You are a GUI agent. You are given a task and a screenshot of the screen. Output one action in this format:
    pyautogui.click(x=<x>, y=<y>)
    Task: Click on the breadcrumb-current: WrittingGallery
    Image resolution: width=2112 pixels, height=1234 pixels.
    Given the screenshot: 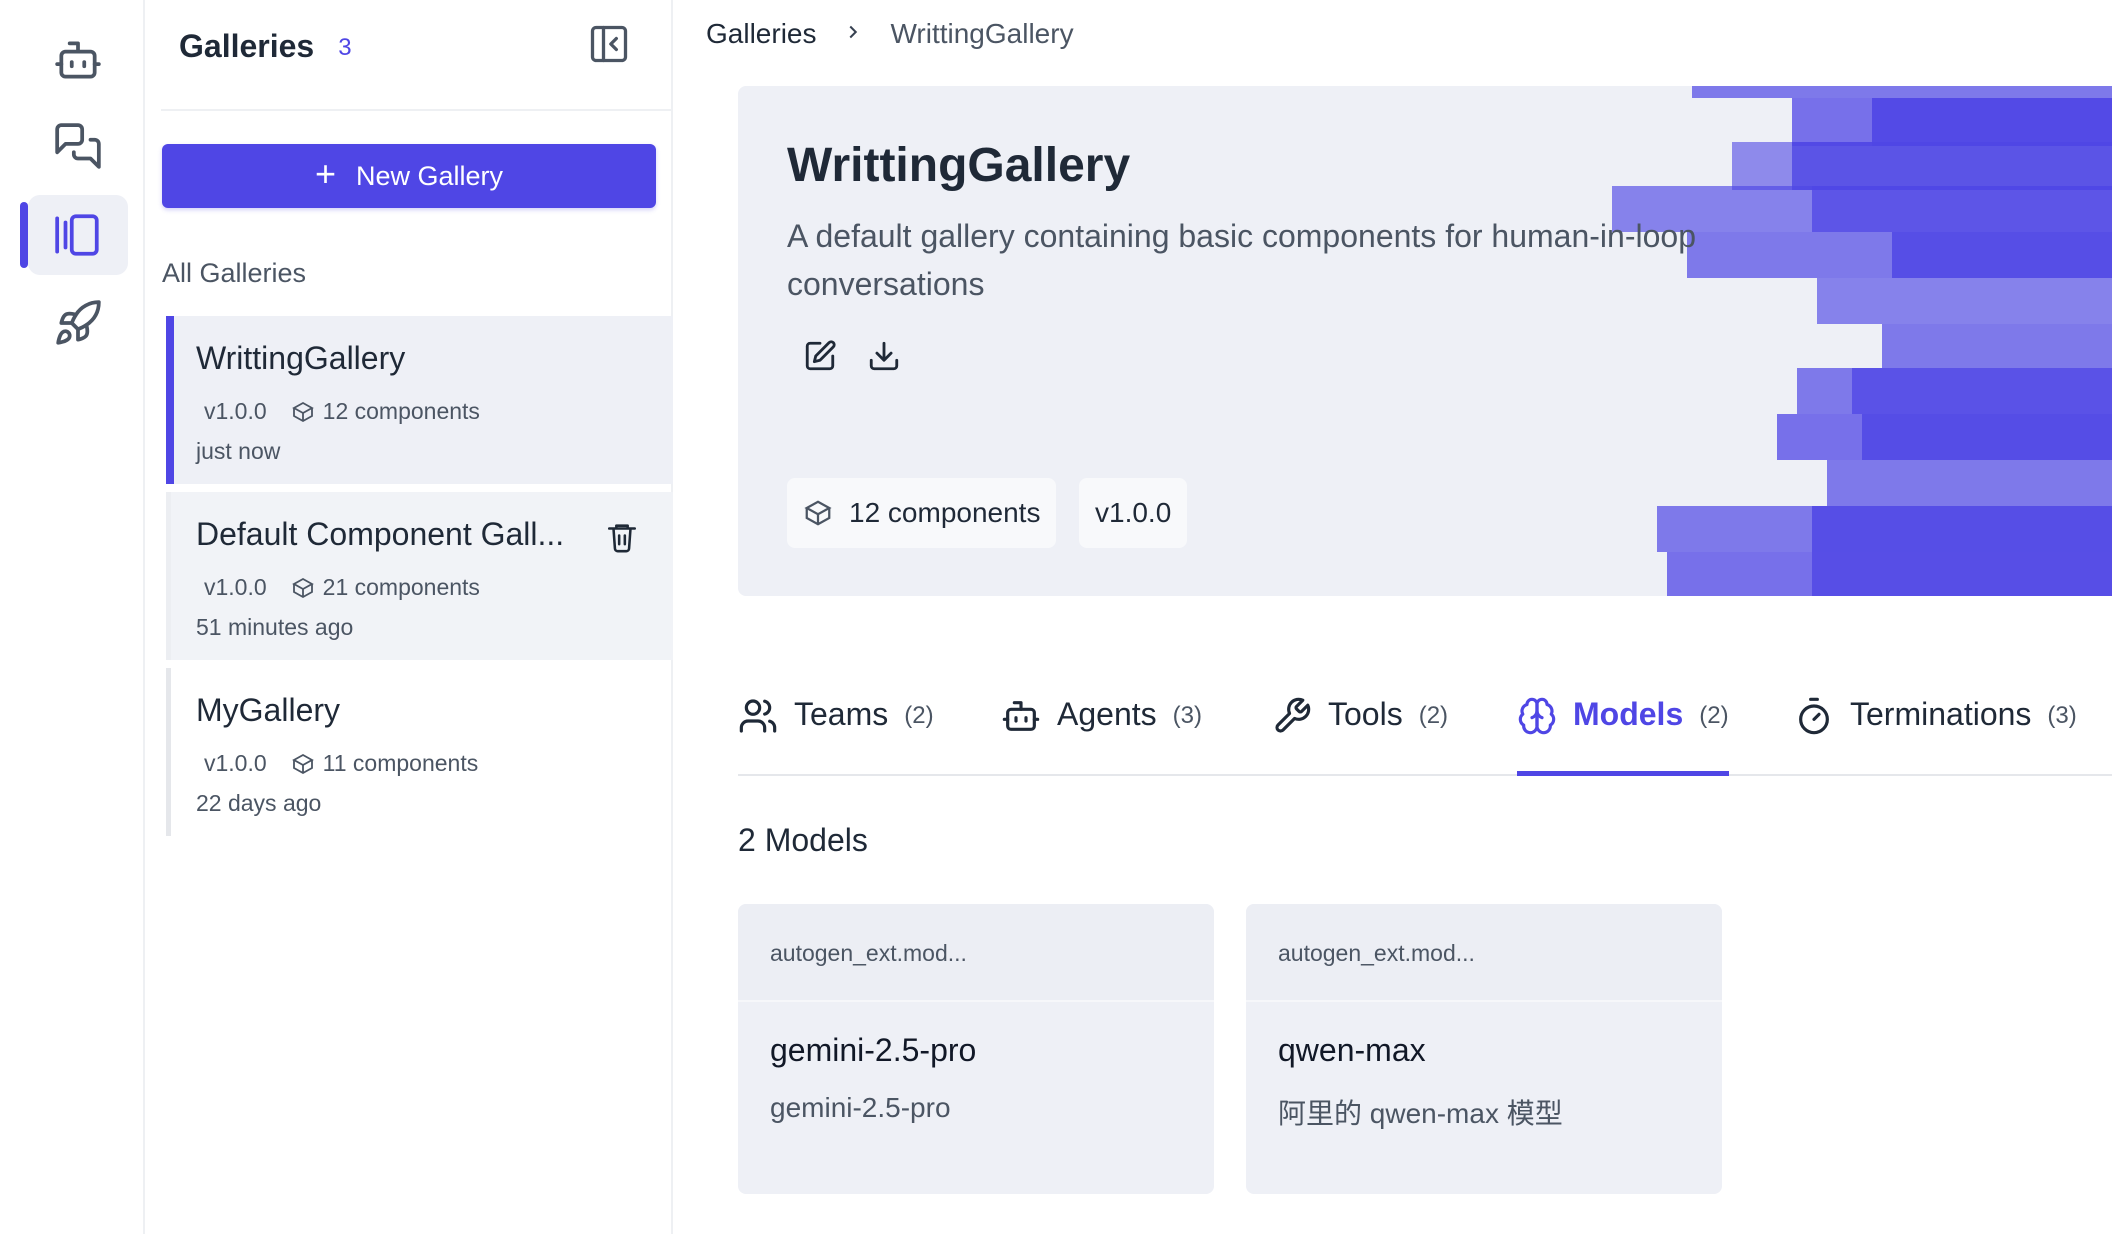 What is the action you would take?
    pyautogui.click(x=982, y=33)
    